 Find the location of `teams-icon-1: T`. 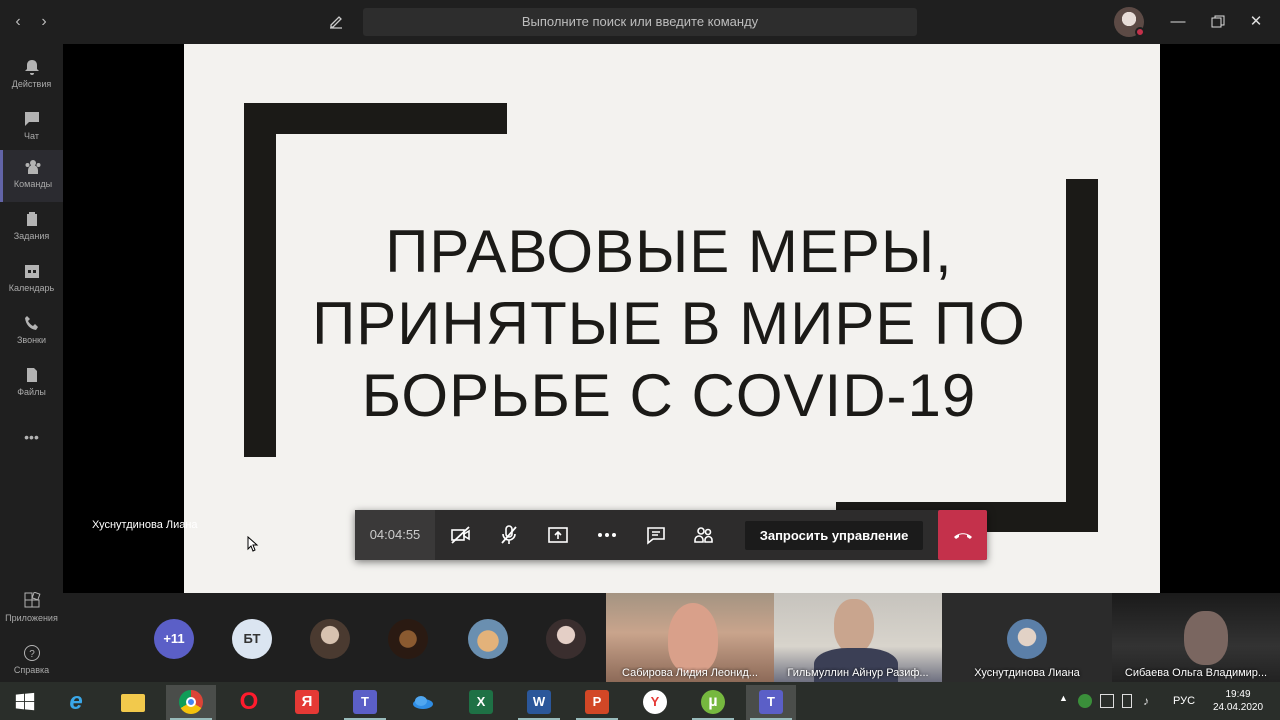

teams-icon-1: T is located at coordinates (365, 702).